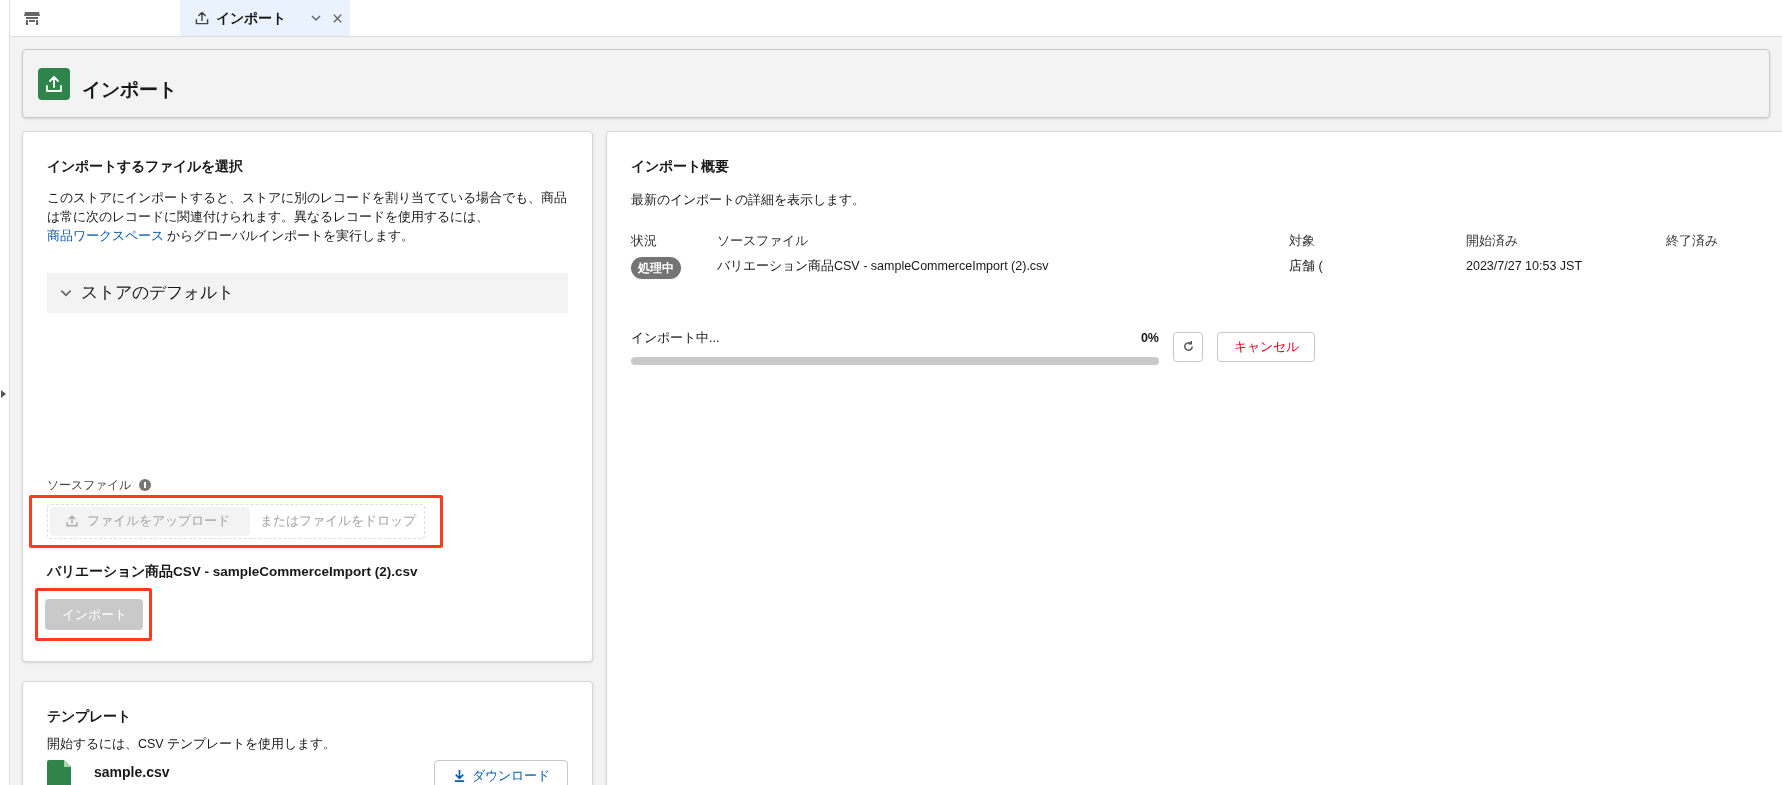 The width and height of the screenshot is (1782, 785). I want to click on refresh-icon, so click(1188, 347).